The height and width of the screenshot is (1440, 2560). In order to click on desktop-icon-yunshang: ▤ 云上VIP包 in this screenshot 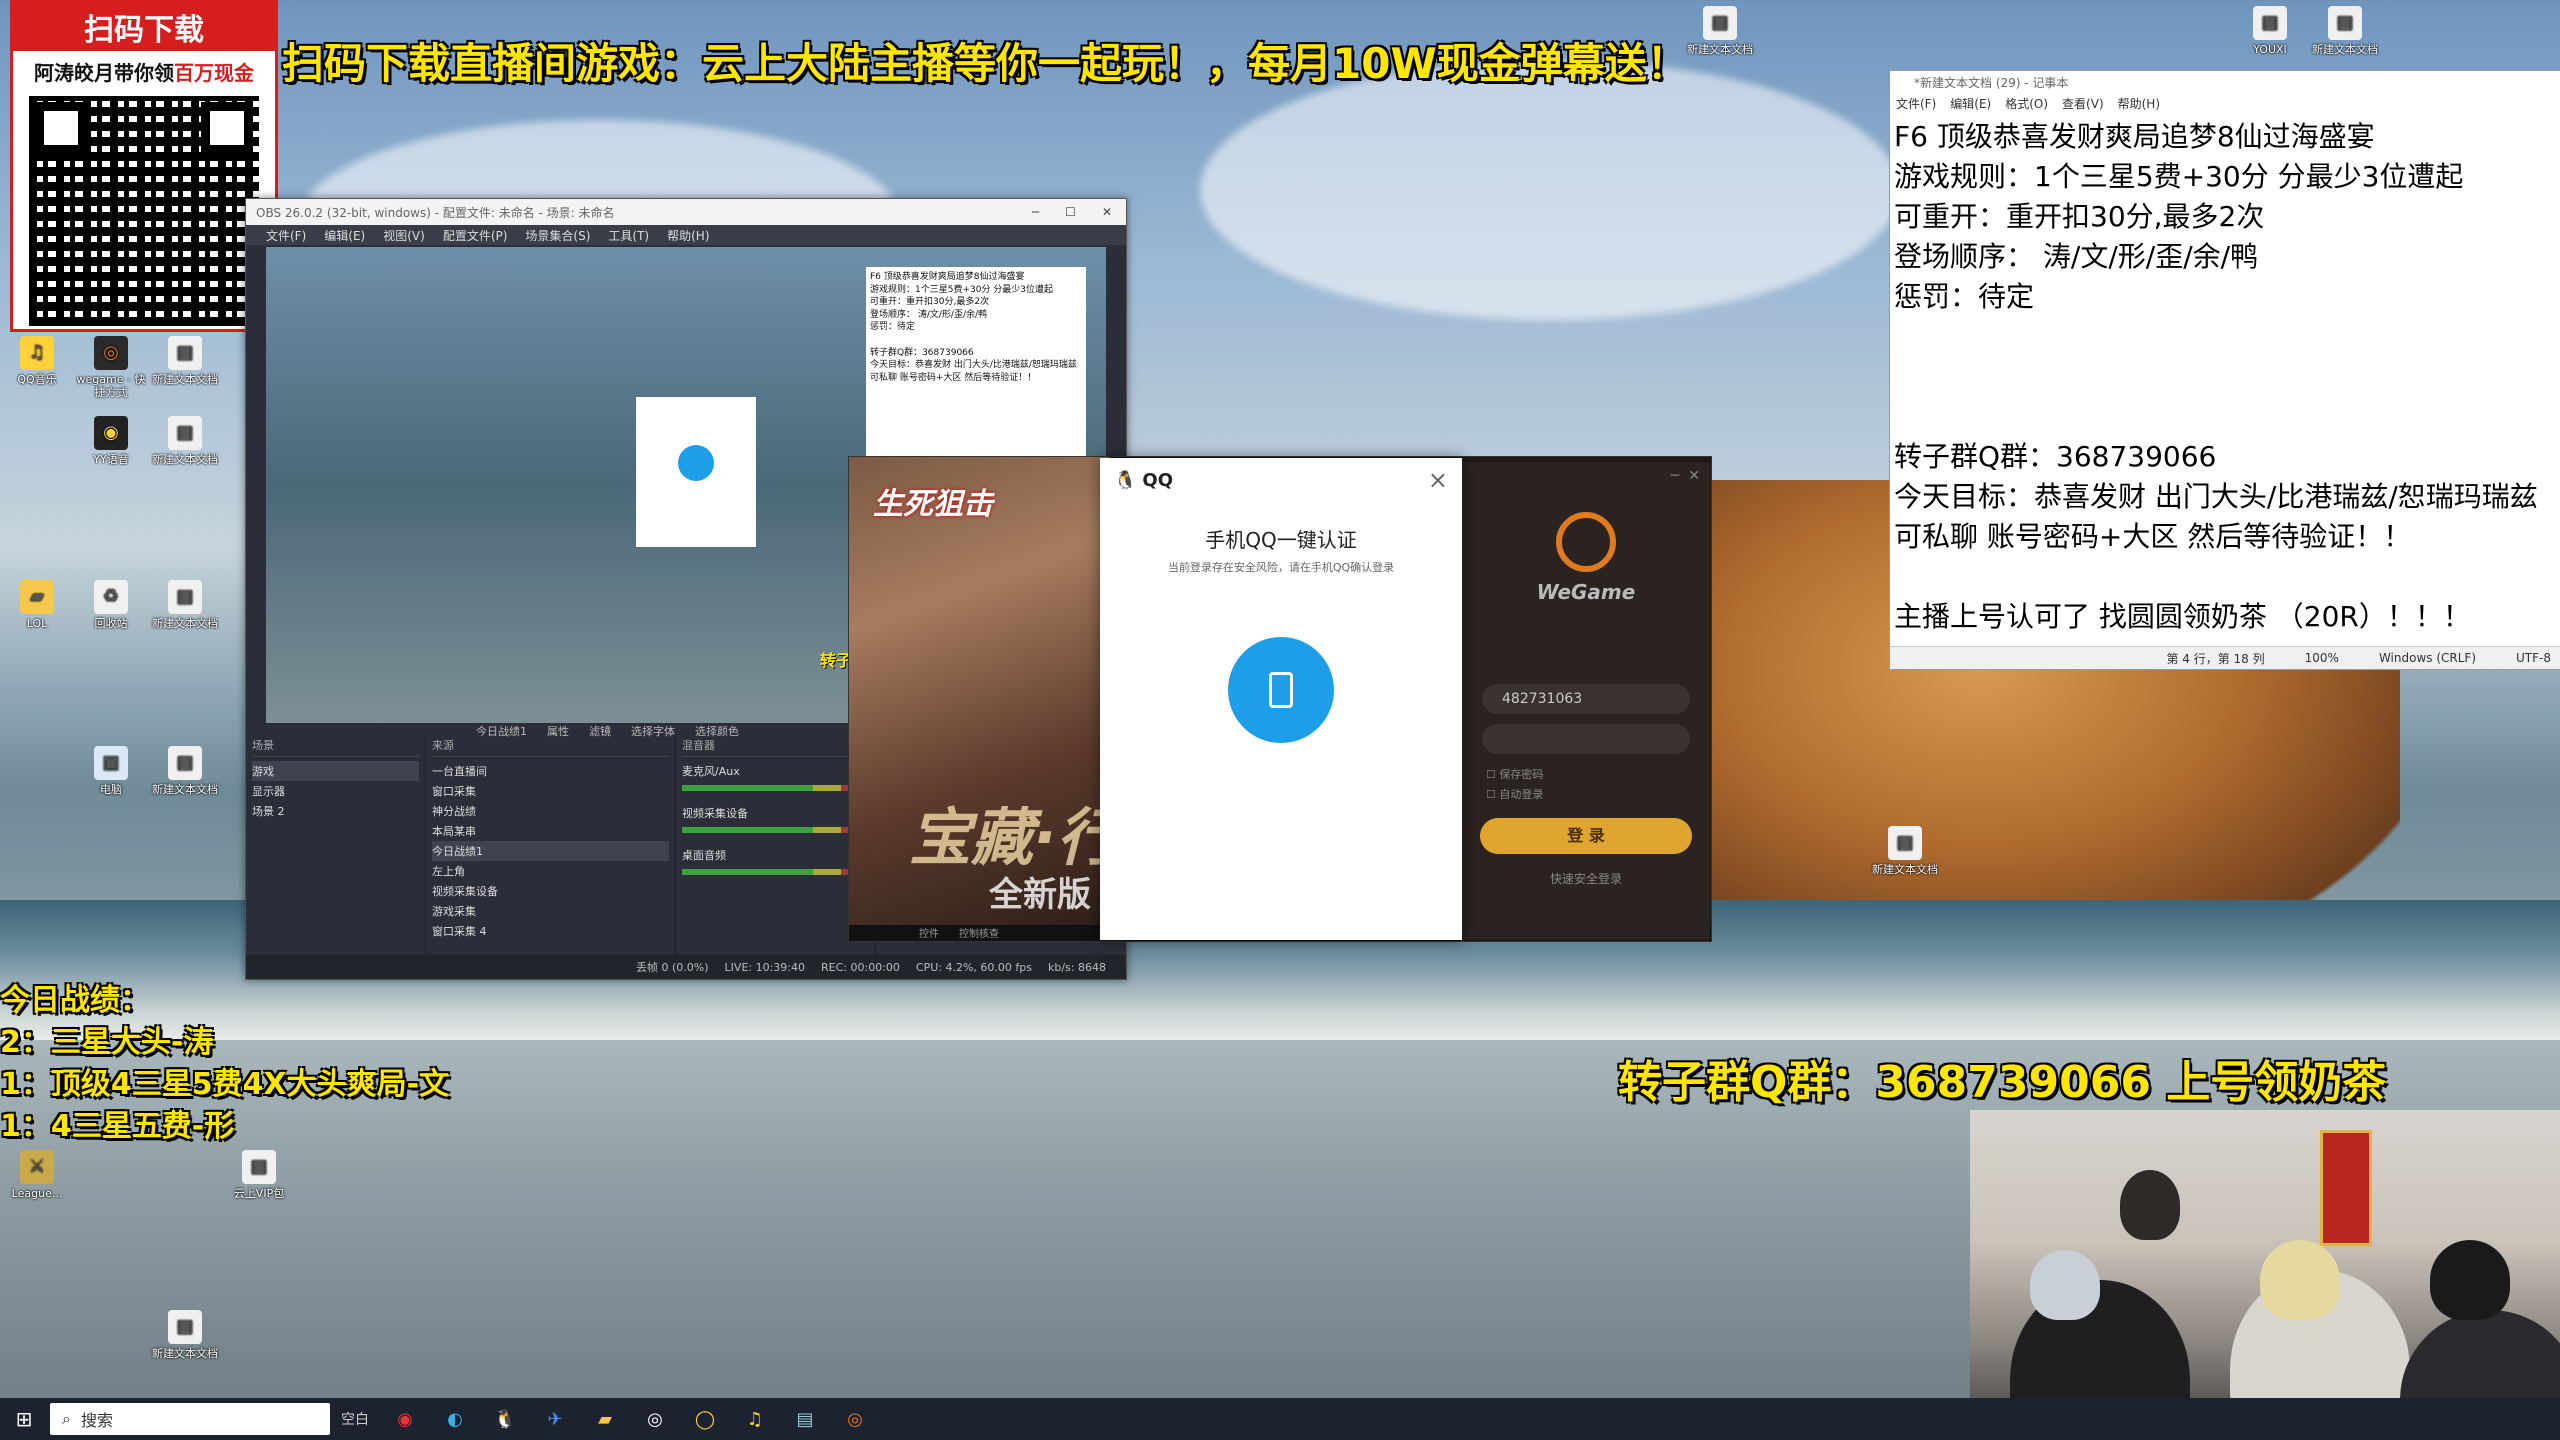, I will do `click(259, 1175)`.